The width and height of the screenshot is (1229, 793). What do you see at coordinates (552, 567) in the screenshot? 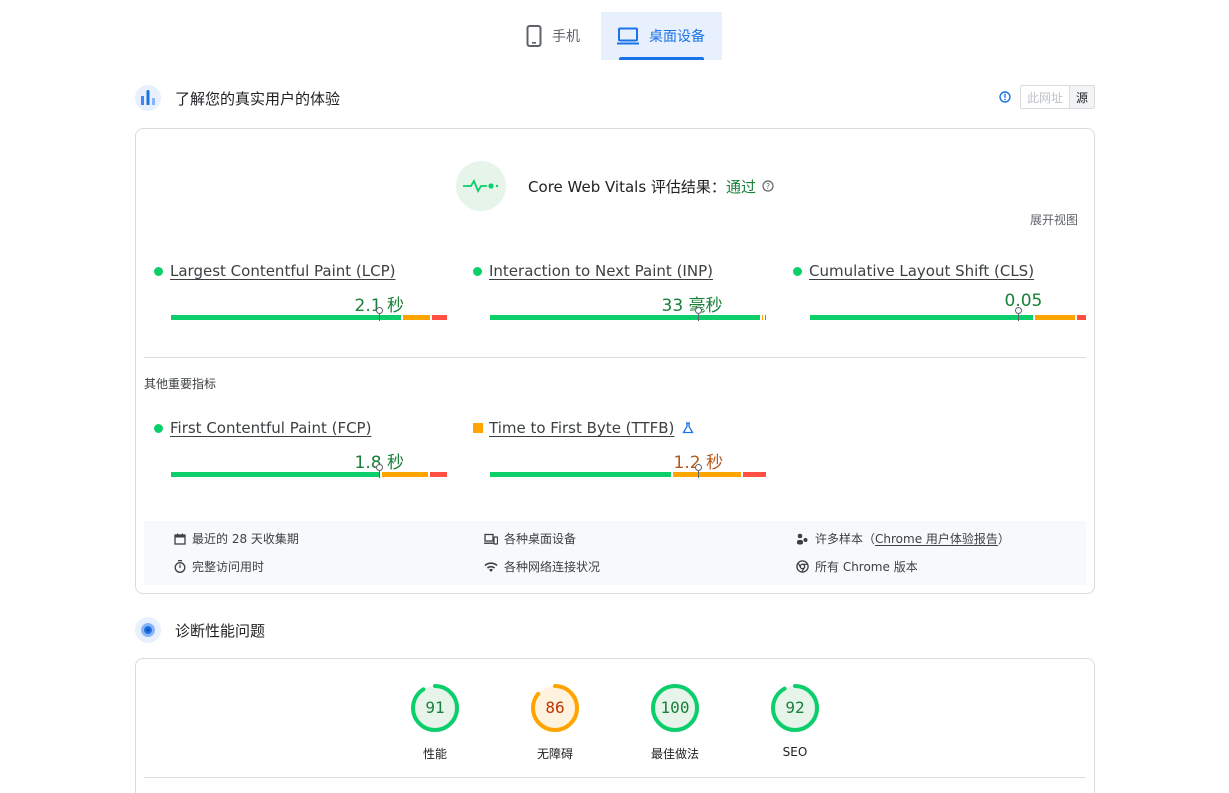
I see `network-text: 各种网络连接状况` at bounding box center [552, 567].